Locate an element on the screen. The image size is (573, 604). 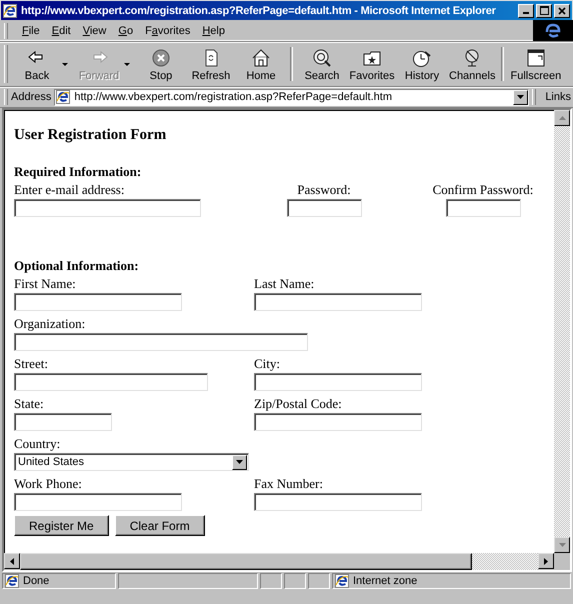
scroll-down-button is located at coordinates (562, 545).